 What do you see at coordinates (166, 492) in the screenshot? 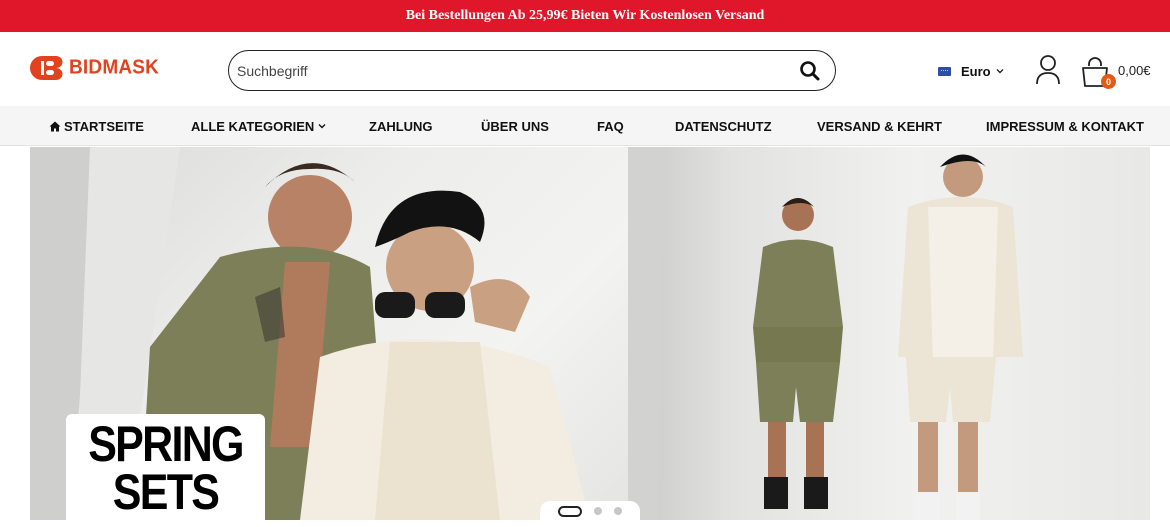
I see `promo-line-2: SETS` at bounding box center [166, 492].